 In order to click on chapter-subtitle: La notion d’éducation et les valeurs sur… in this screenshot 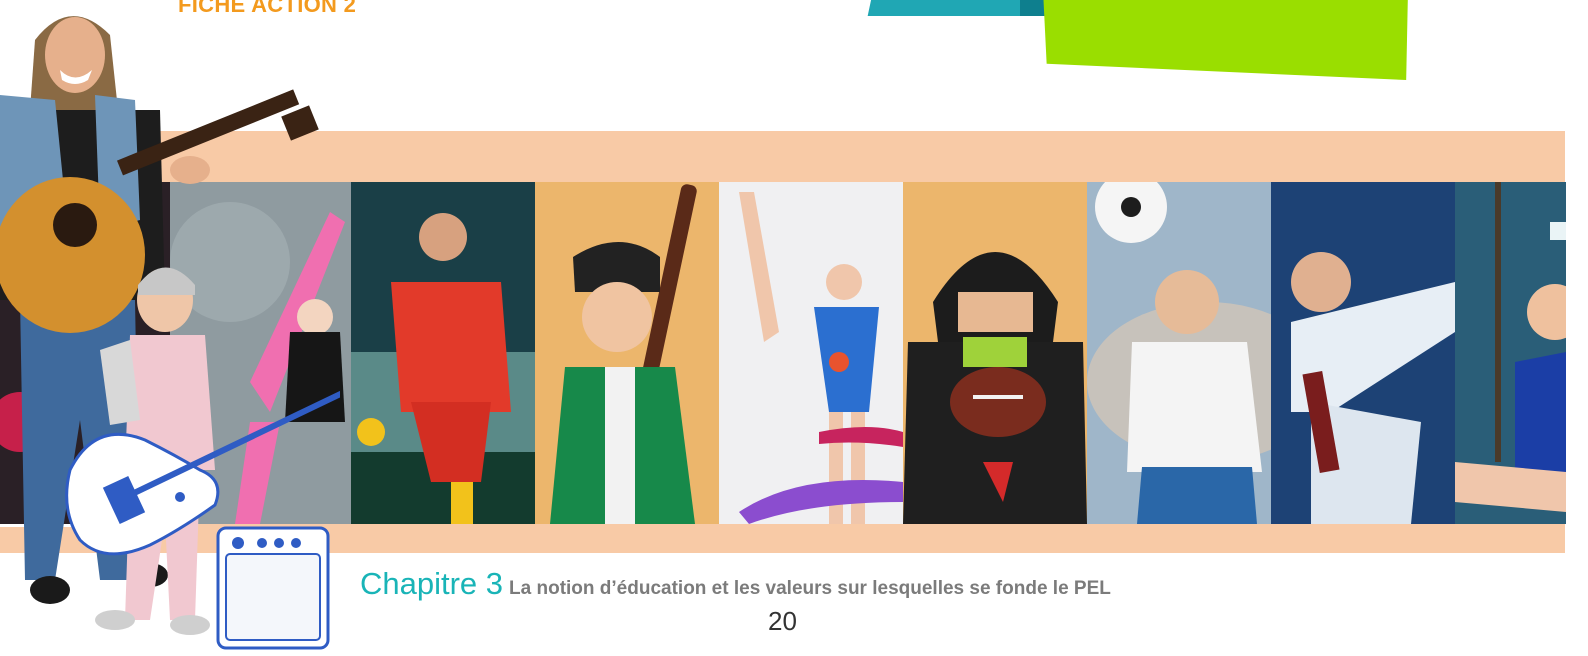, I will do `click(810, 588)`.